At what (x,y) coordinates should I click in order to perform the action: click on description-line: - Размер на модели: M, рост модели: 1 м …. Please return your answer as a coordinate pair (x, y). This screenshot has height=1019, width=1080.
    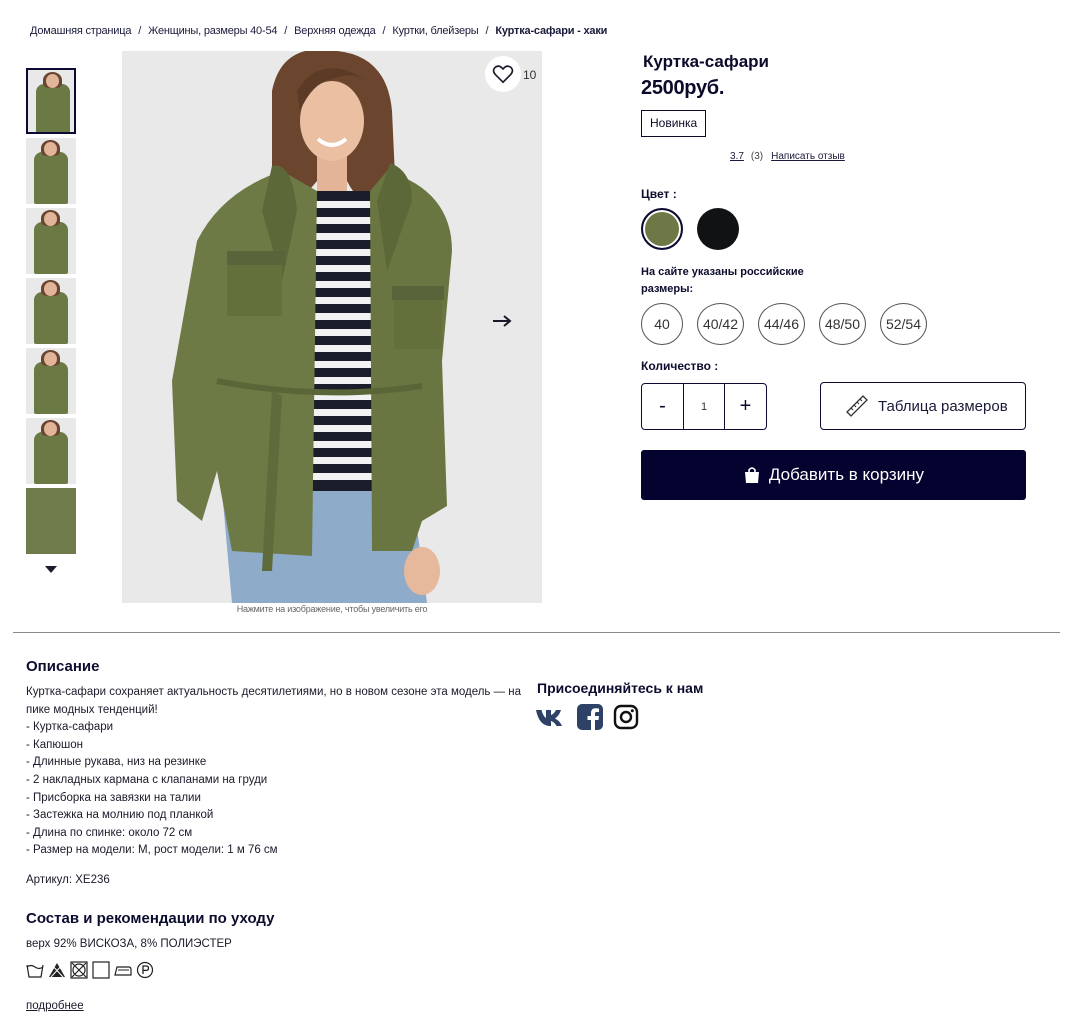
    Looking at the image, I should click on (152, 850).